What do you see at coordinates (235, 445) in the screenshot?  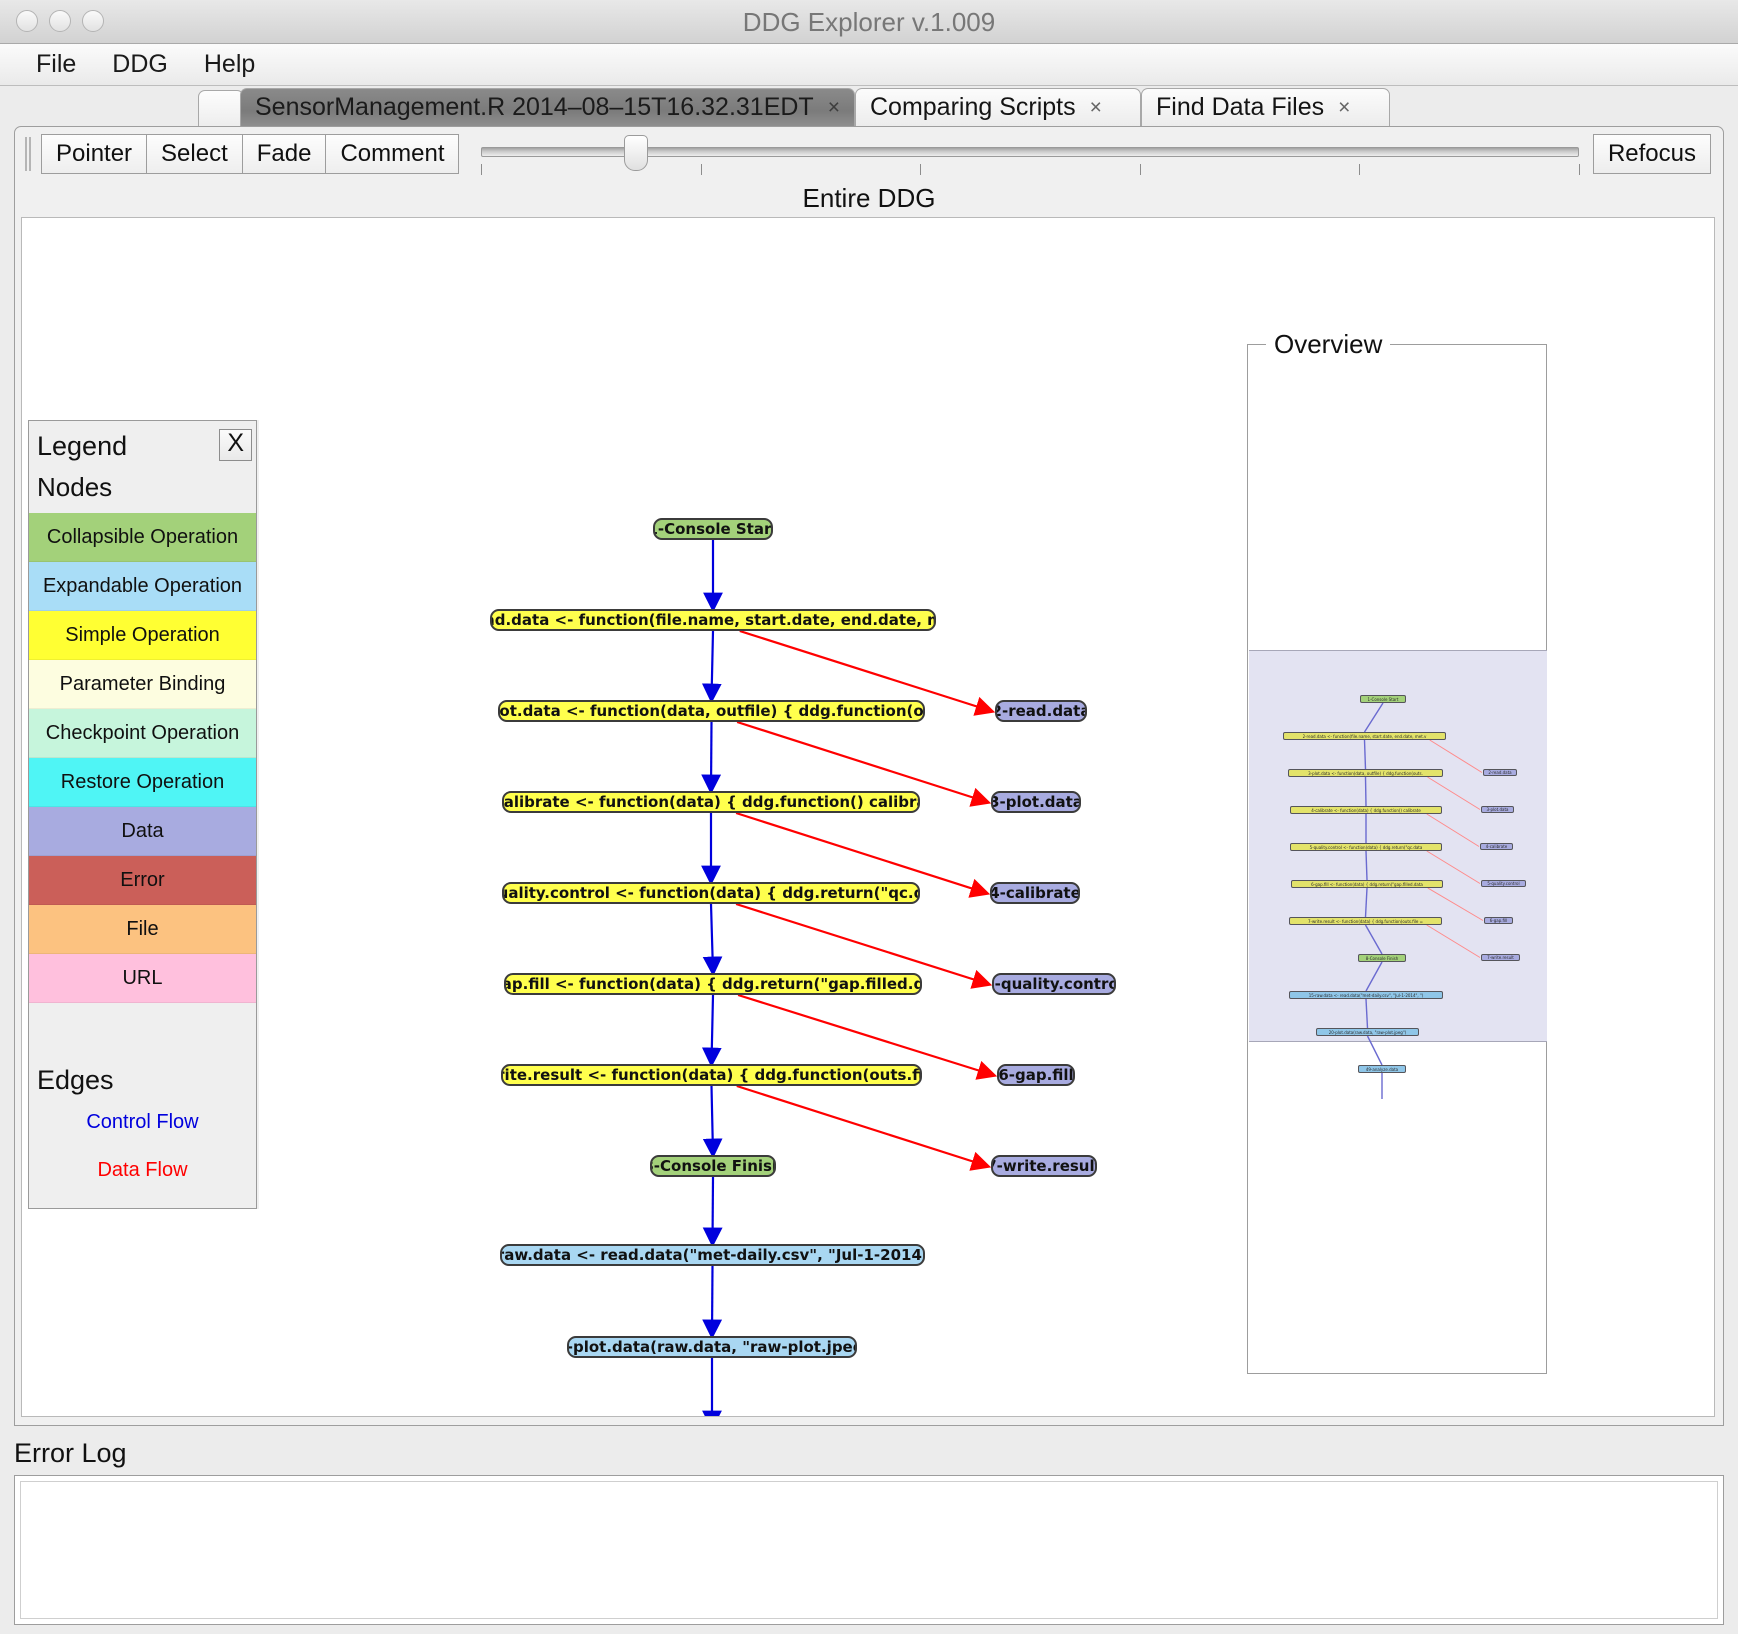 I see `legend-close-button: X` at bounding box center [235, 445].